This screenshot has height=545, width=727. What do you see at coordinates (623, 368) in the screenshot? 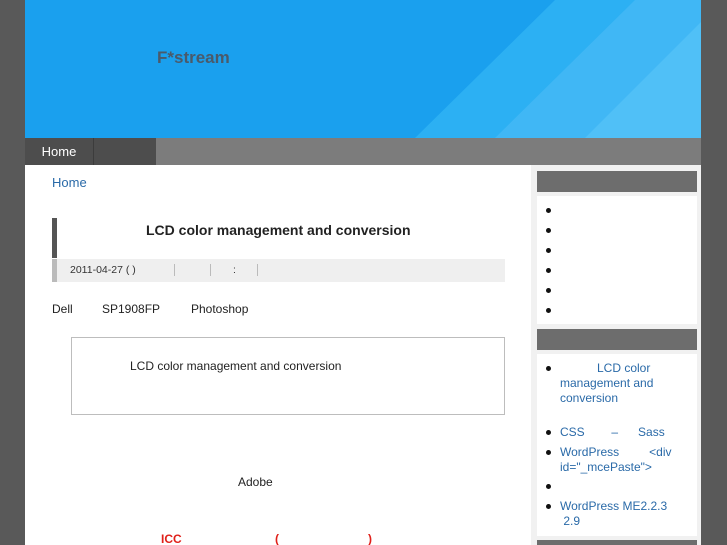
I see `sidebar-recent-post-link: LCD color` at bounding box center [623, 368].